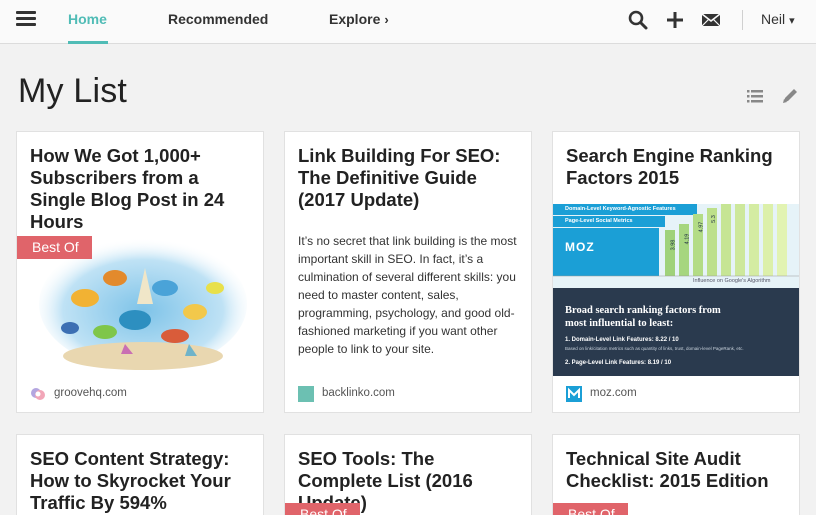 This screenshot has height=515, width=816. What do you see at coordinates (687, 239) in the screenshot?
I see `moz-image-value: 4.19` at bounding box center [687, 239].